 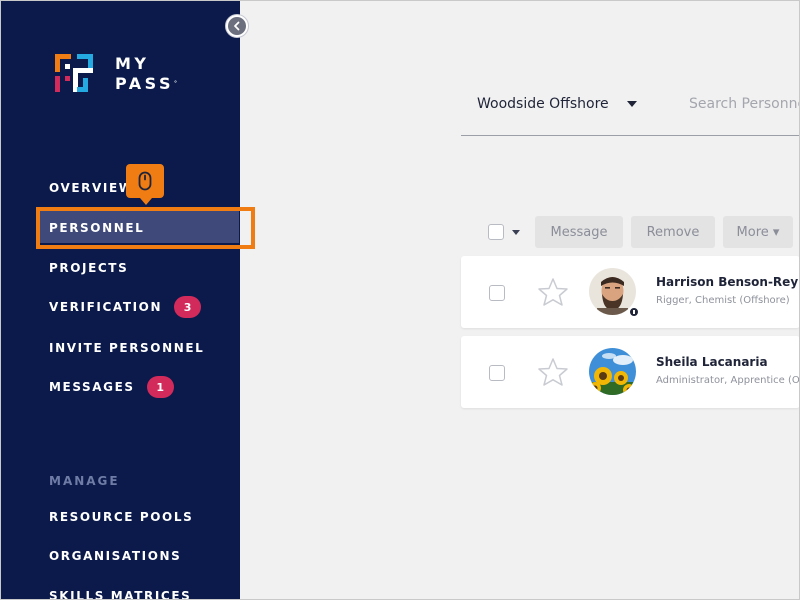 What do you see at coordinates (723, 300) in the screenshot?
I see `person-role: Rigger, Chemist (Offshore)` at bounding box center [723, 300].